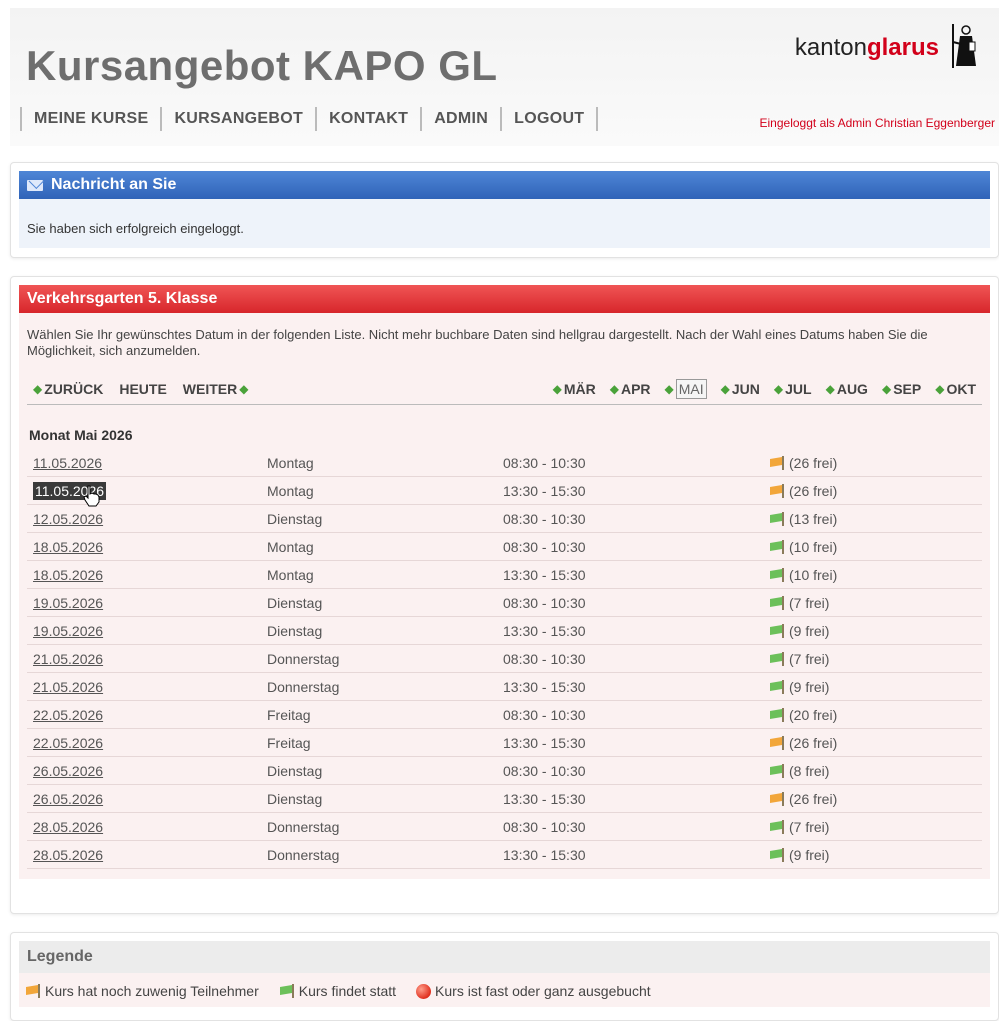 The image size is (999, 1021). What do you see at coordinates (368, 119) in the screenshot?
I see `nav-kontakt: KONTAKT` at bounding box center [368, 119].